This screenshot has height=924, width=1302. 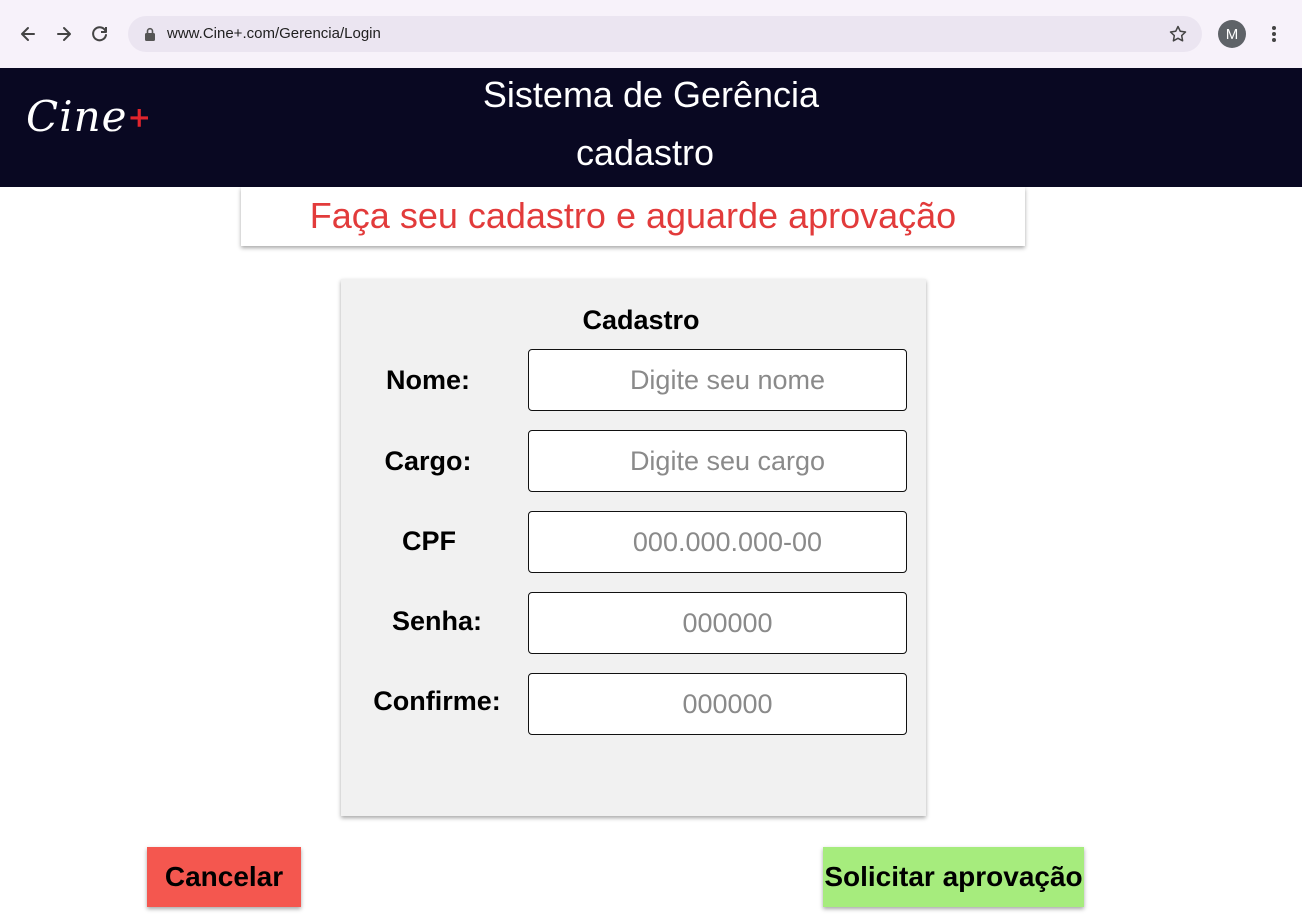 What do you see at coordinates (717, 704) in the screenshot?
I see `confirm-password-input` at bounding box center [717, 704].